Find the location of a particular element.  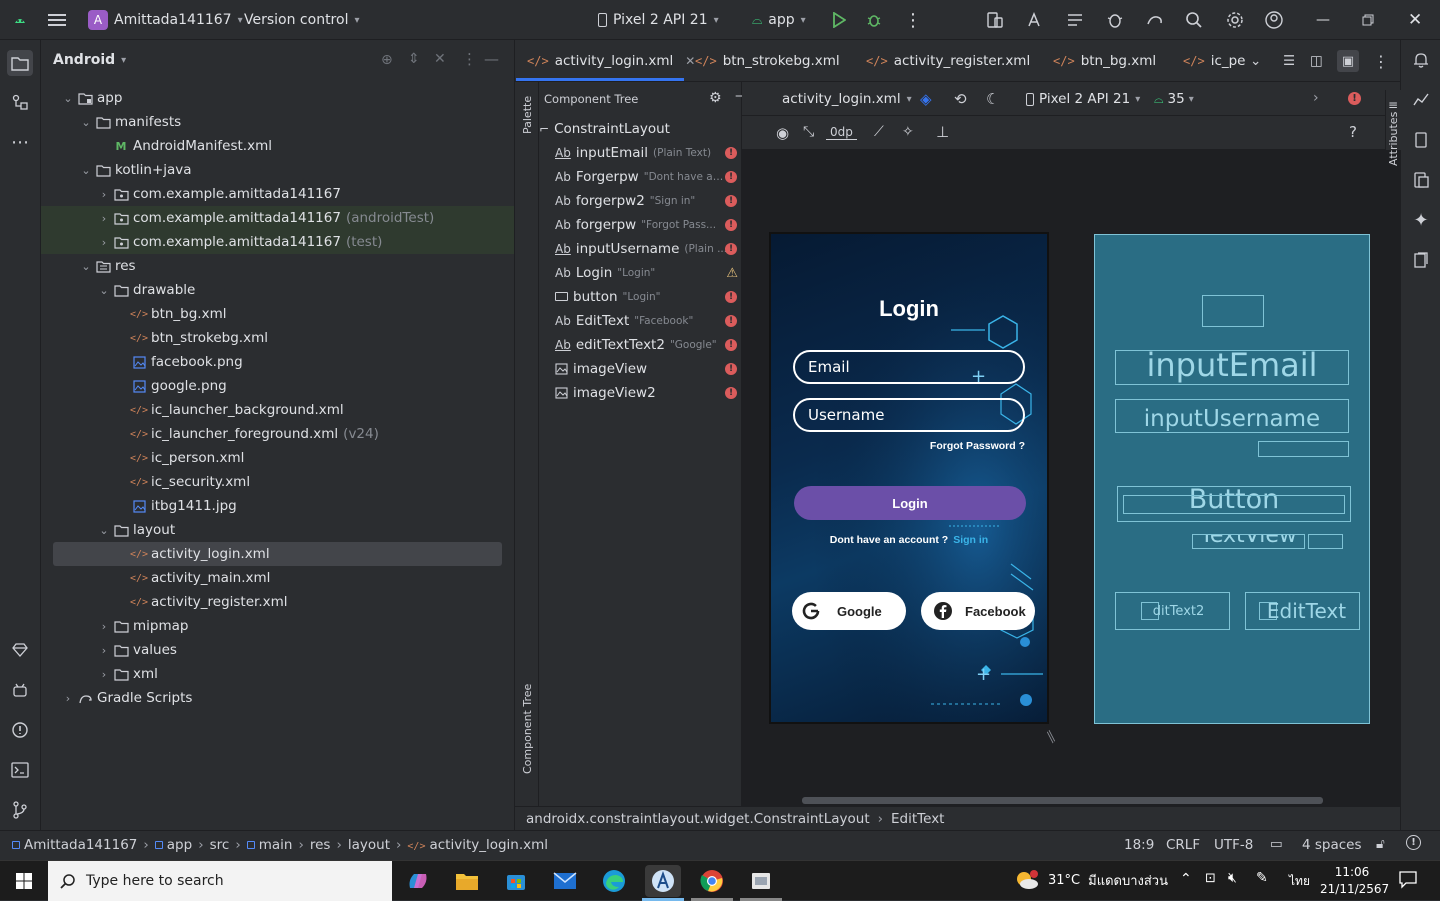

tab-activity-register: </> activity_register.xml is located at coordinates (948, 61).